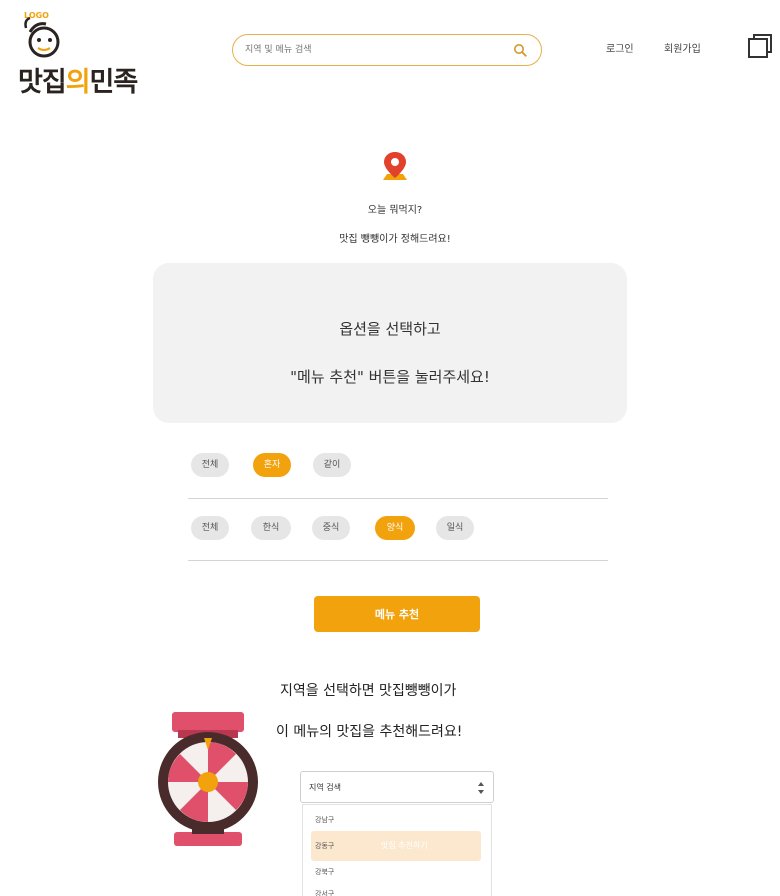 The height and width of the screenshot is (896, 780). What do you see at coordinates (620, 47) in the screenshot?
I see `login-link: 로그인` at bounding box center [620, 47].